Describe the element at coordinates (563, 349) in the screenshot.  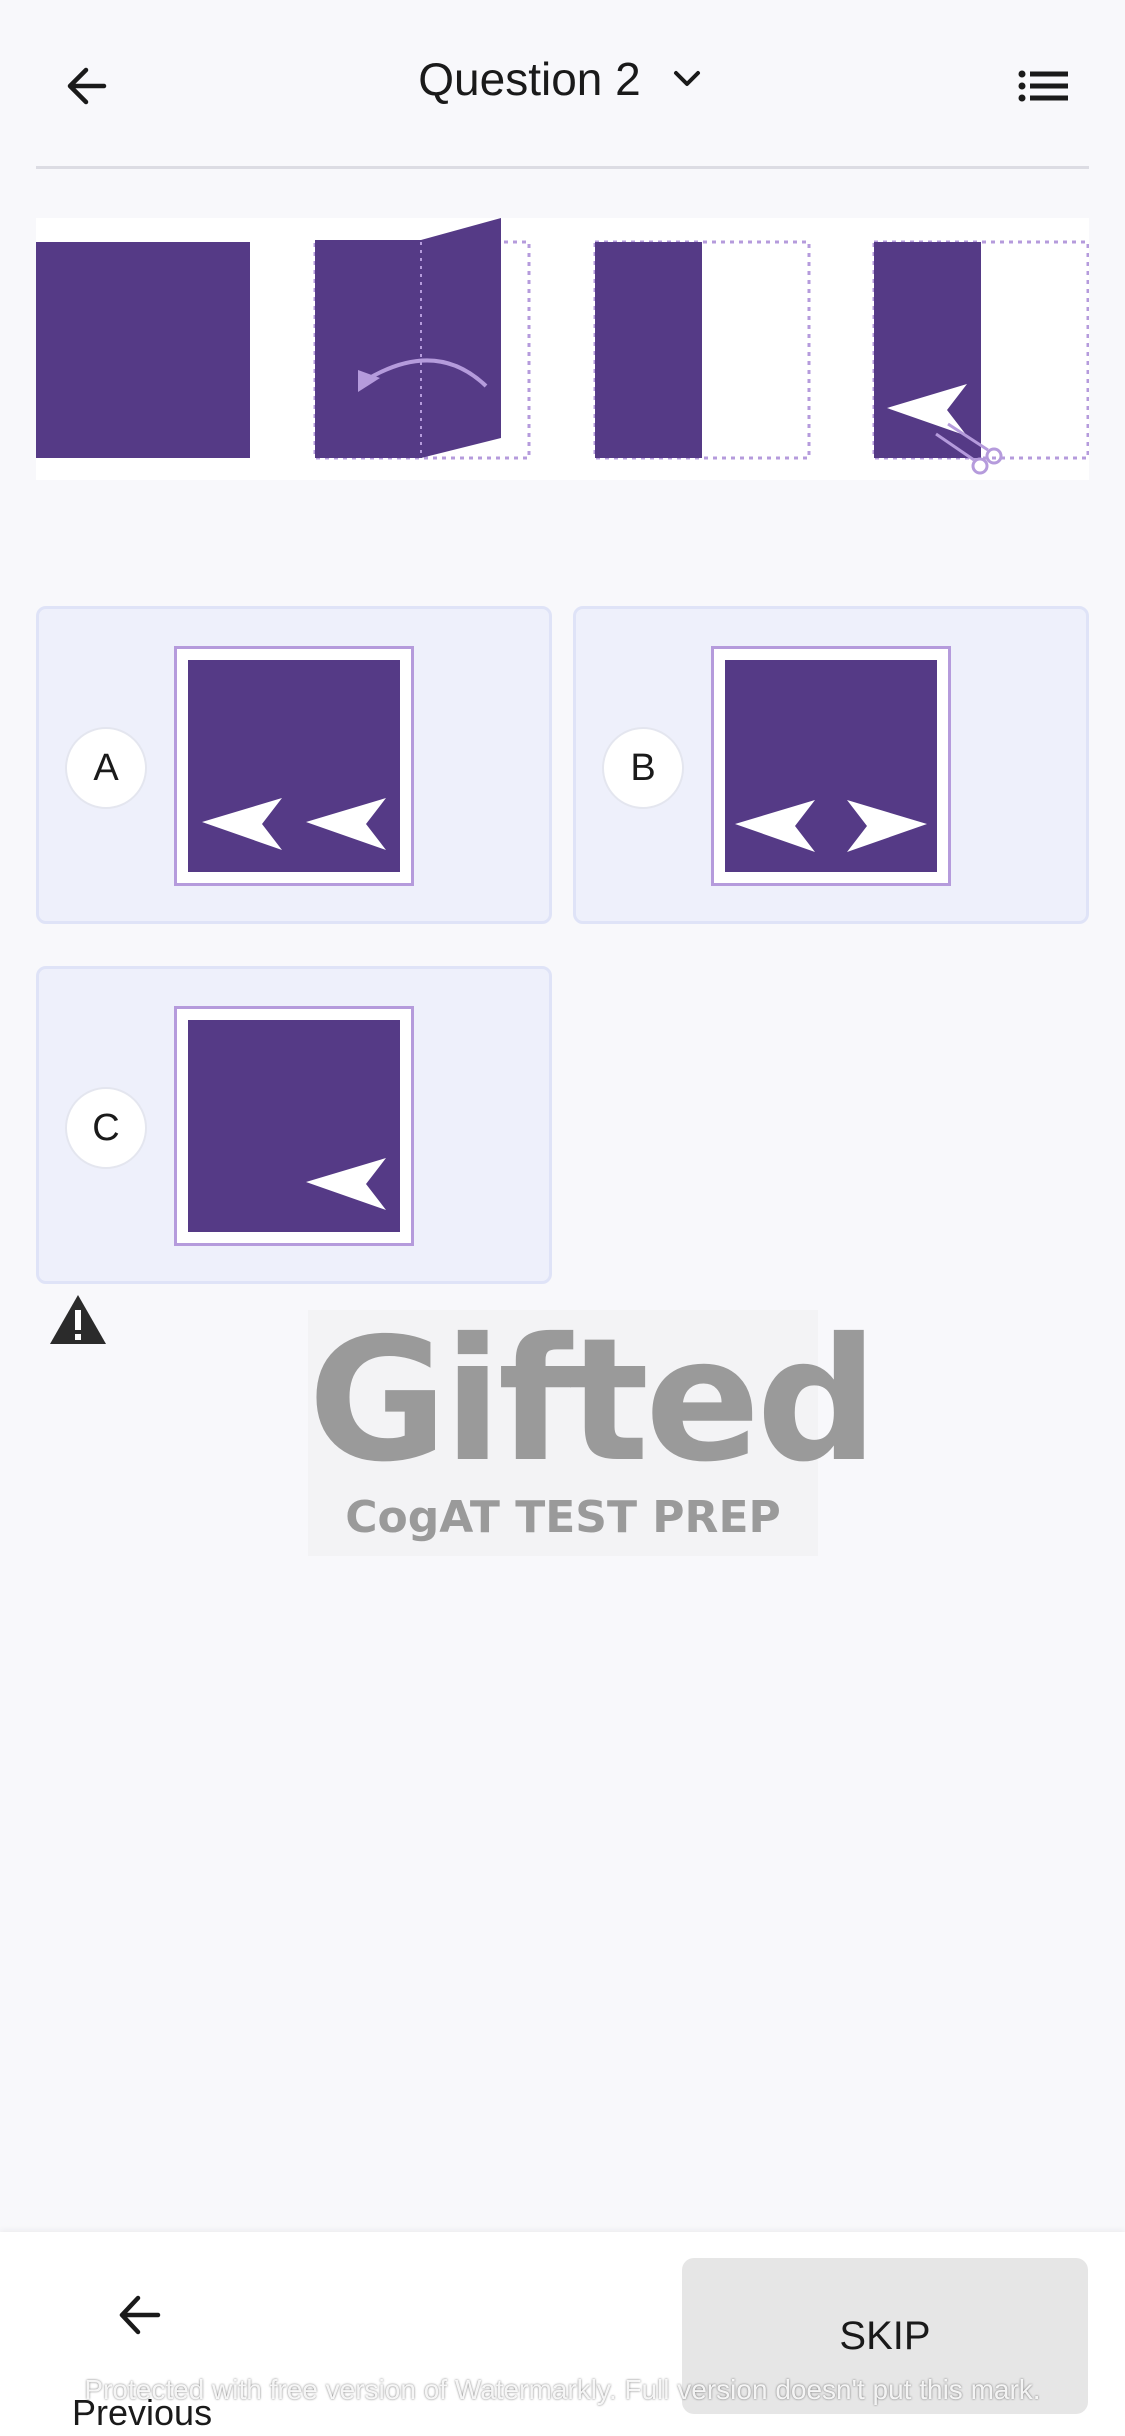
I see `question-stimulus` at that location.